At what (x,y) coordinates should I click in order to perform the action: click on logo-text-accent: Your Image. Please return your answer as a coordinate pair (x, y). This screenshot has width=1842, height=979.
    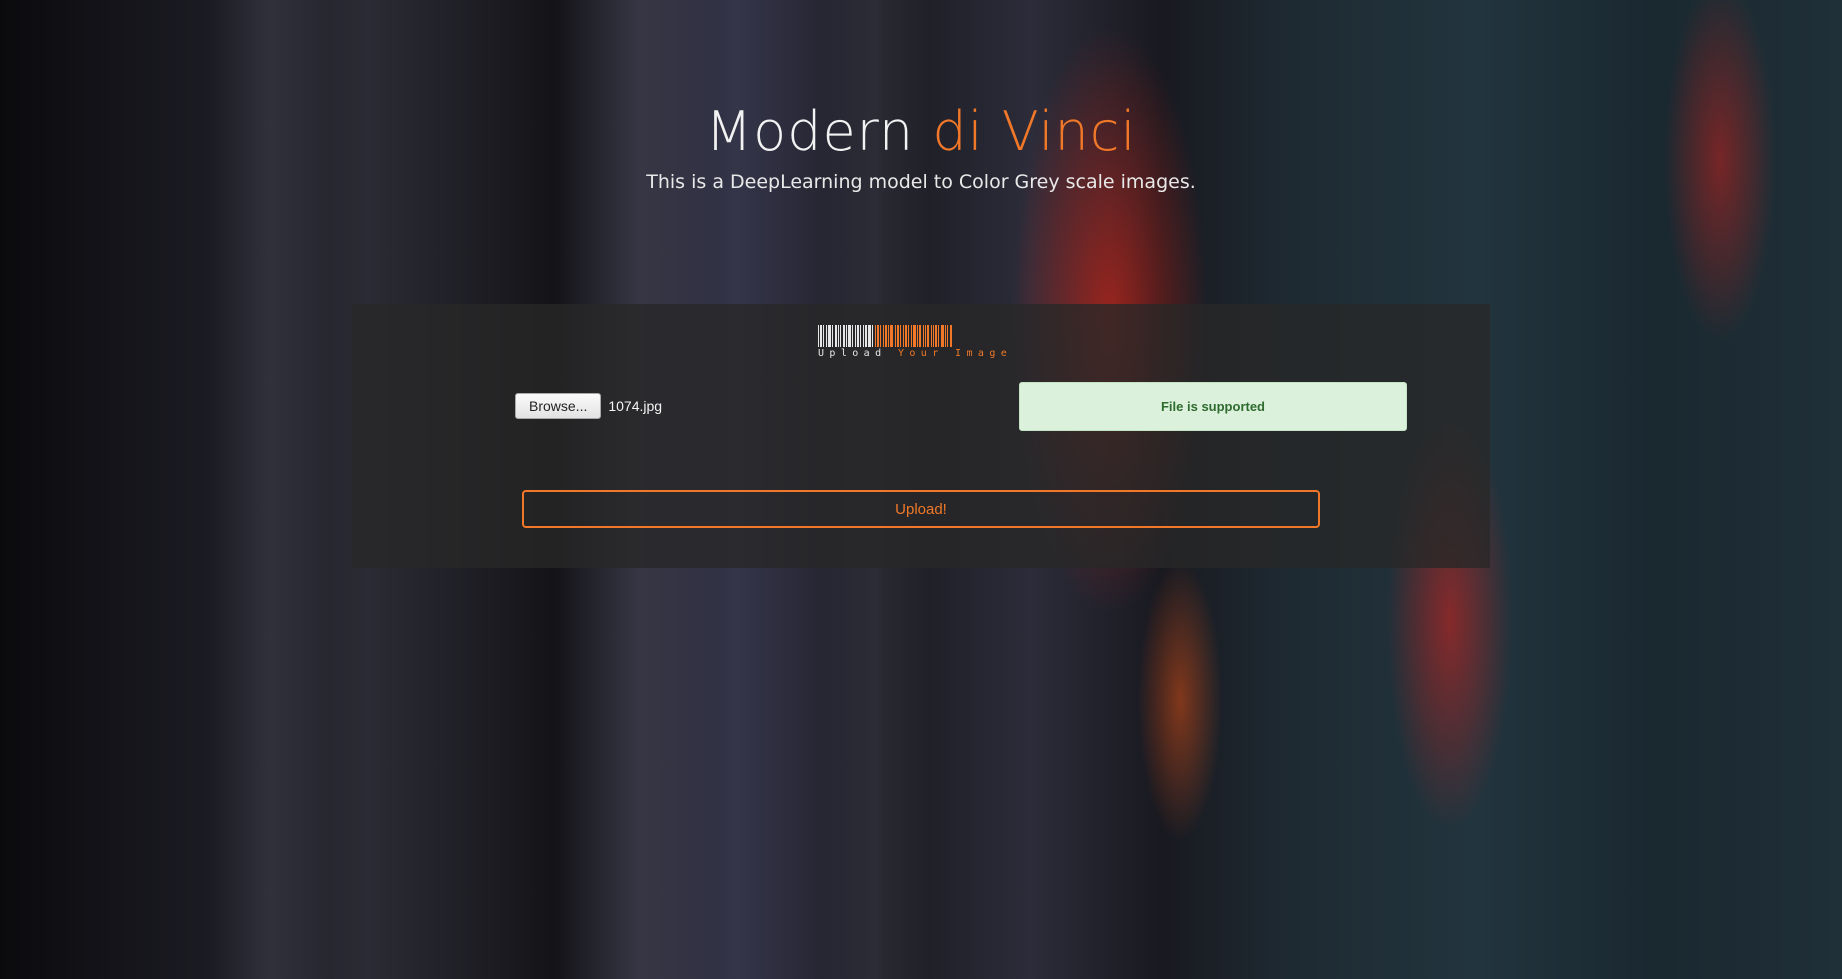
    Looking at the image, I should click on (955, 353).